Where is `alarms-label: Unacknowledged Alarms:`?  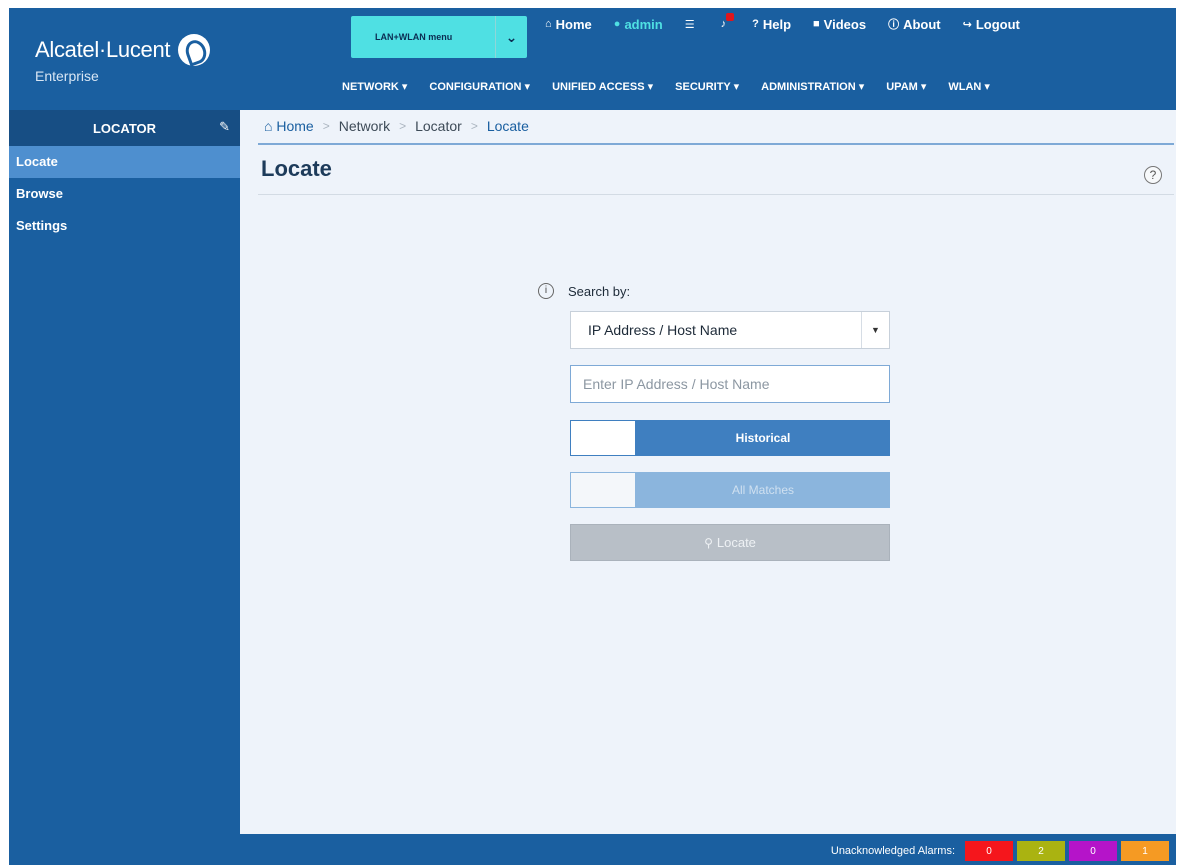
alarms-label: Unacknowledged Alarms: is located at coordinates (892, 851).